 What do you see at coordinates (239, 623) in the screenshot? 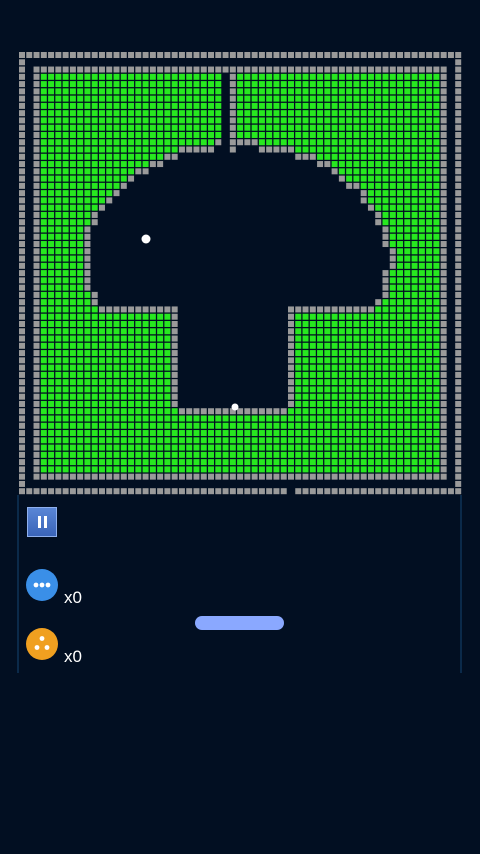
I see `paddle` at bounding box center [239, 623].